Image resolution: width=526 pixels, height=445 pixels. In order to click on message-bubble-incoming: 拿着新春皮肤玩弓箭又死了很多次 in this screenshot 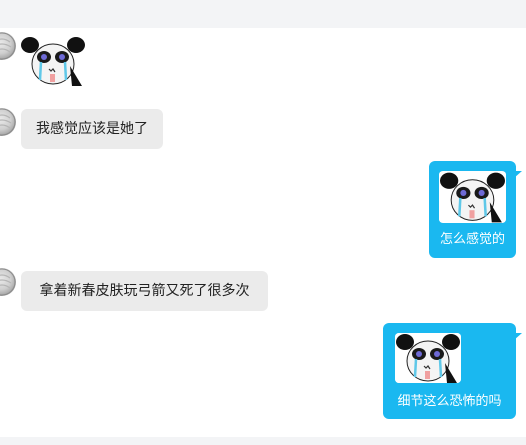, I will do `click(144, 291)`.